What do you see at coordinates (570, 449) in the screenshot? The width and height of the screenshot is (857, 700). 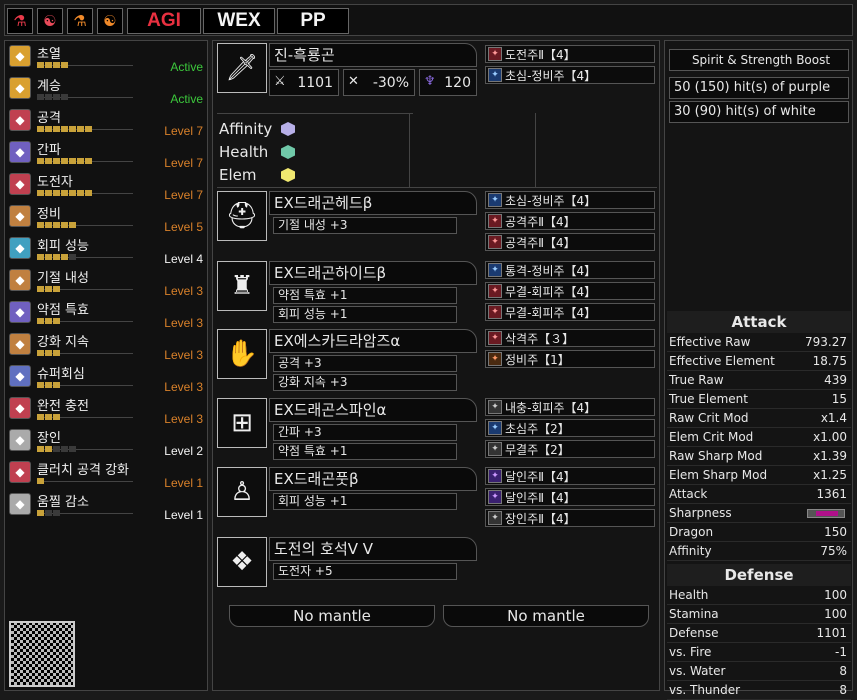 I see `decoration-slot: ✦ 무결주【2】` at bounding box center [570, 449].